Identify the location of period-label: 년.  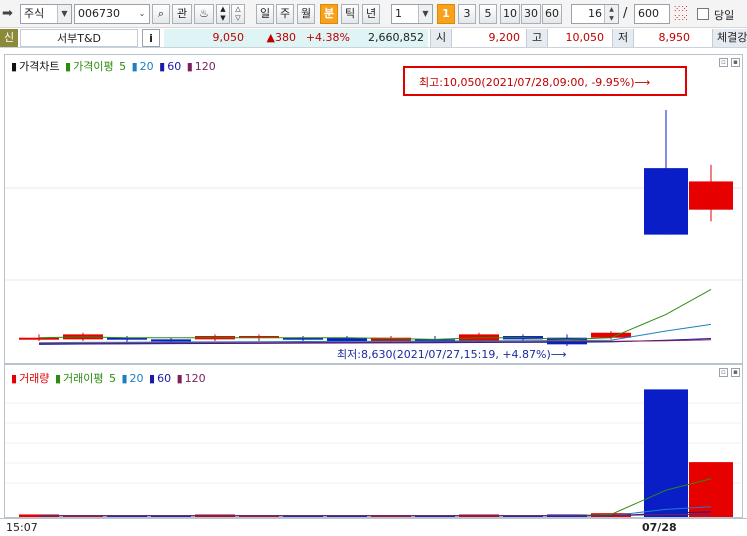
(371, 13).